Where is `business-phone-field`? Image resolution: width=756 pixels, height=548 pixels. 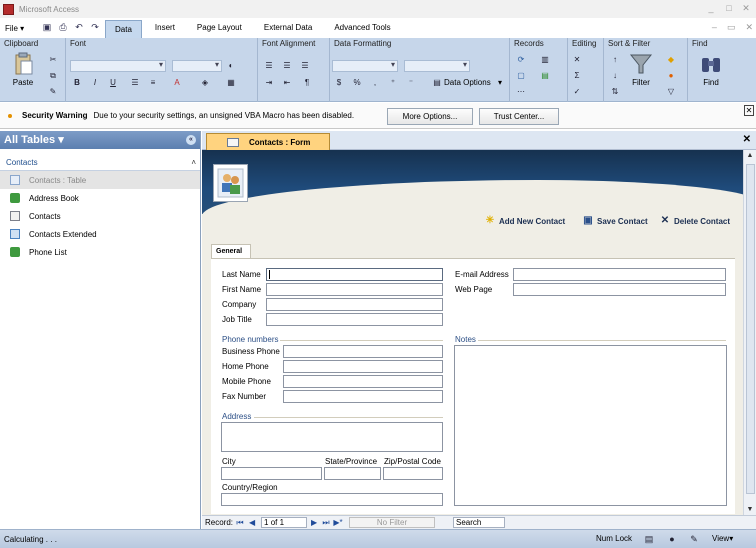 business-phone-field is located at coordinates (363, 351).